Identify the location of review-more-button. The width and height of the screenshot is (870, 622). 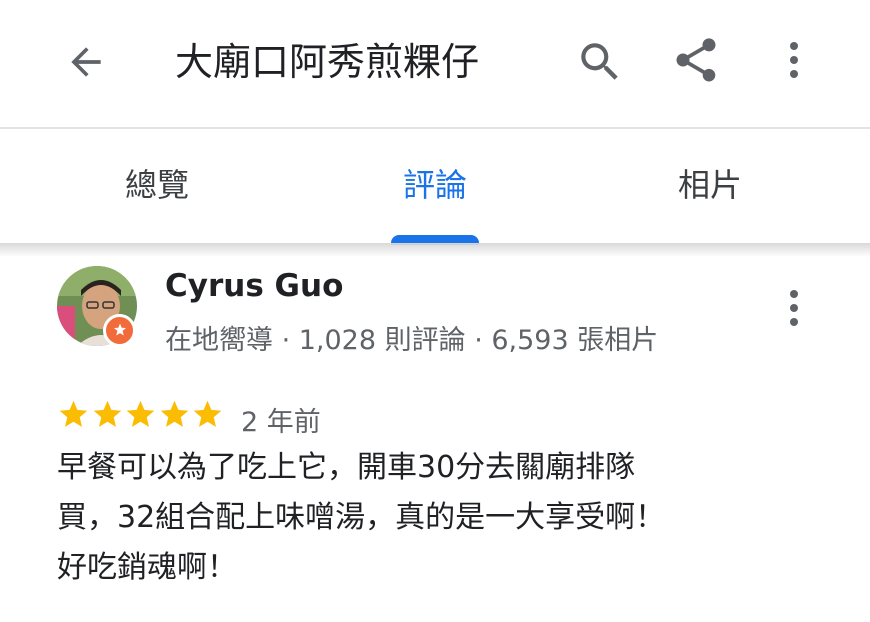
(794, 308).